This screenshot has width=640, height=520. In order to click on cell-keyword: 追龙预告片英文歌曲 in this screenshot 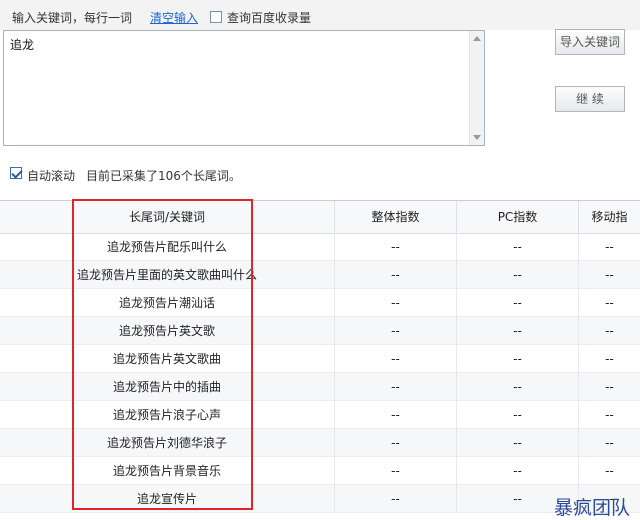, I will do `click(167, 359)`.